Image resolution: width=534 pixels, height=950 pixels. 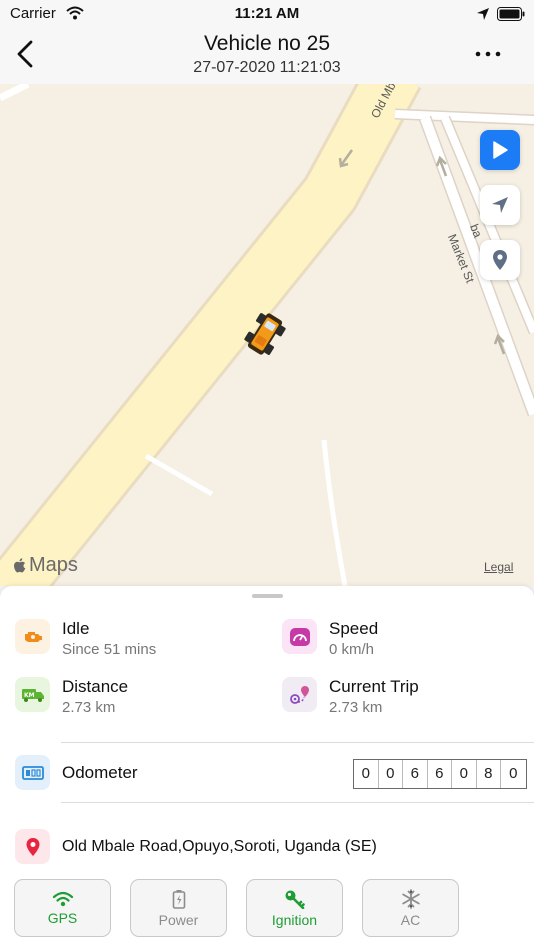 I want to click on location-arrow-icon, so click(x=483, y=16).